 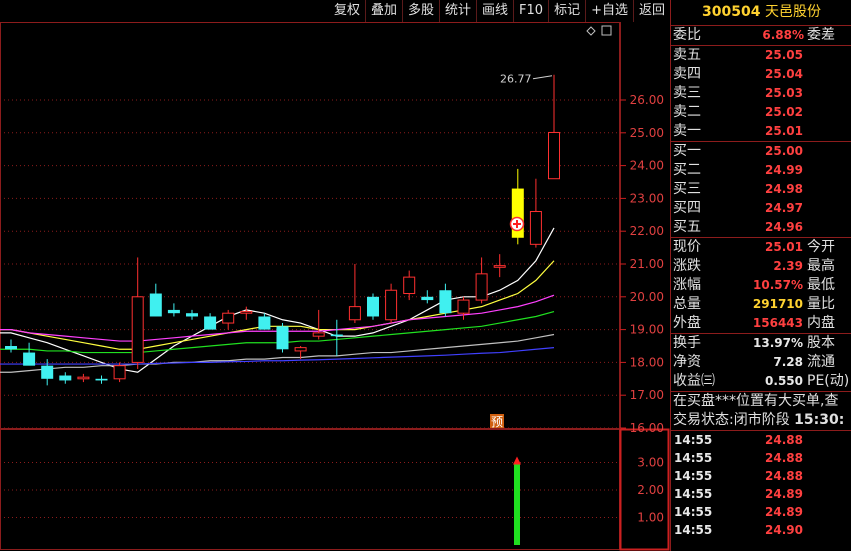 I want to click on stock-code: 300504, so click(x=731, y=12).